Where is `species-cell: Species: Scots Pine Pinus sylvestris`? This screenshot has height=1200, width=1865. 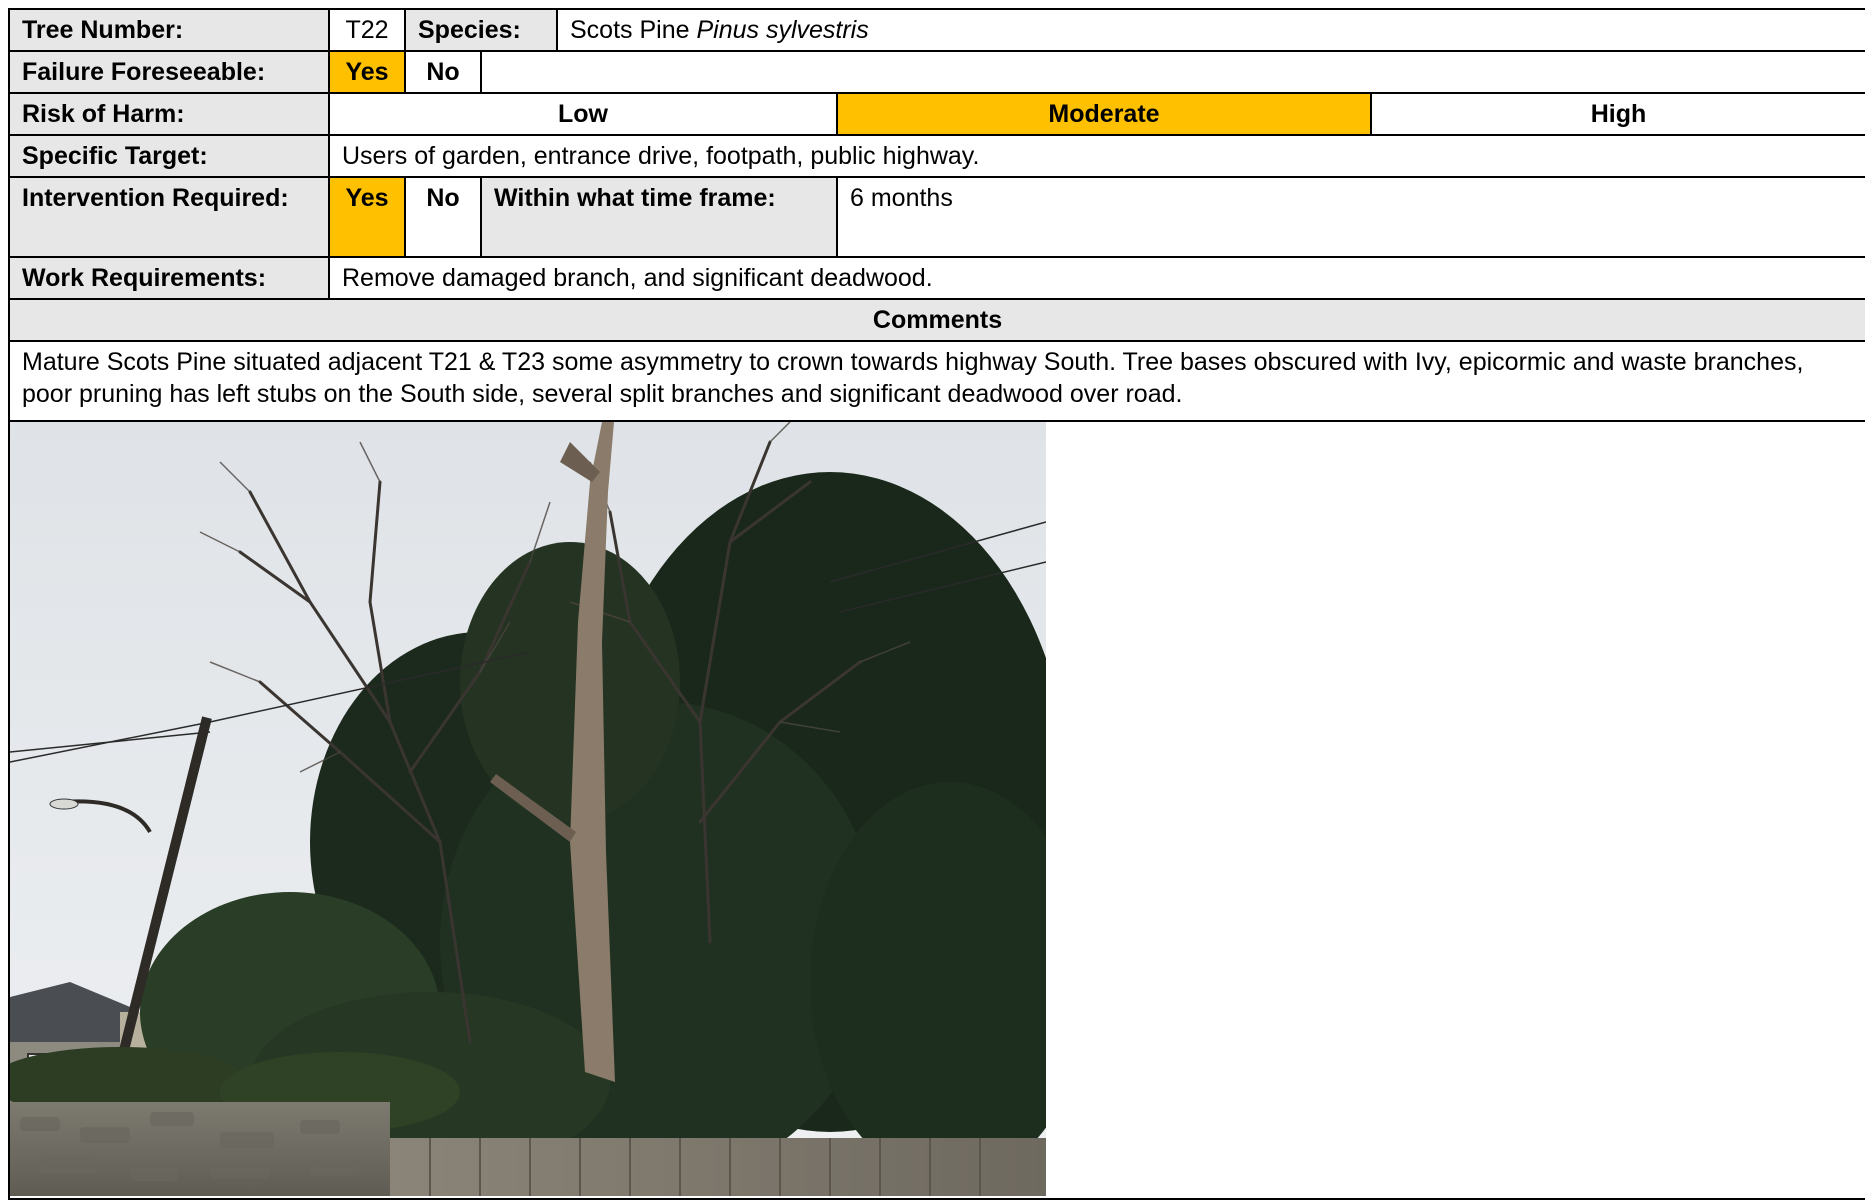 species-cell: Species: Scots Pine Pinus sylvestris is located at coordinates (1134, 30).